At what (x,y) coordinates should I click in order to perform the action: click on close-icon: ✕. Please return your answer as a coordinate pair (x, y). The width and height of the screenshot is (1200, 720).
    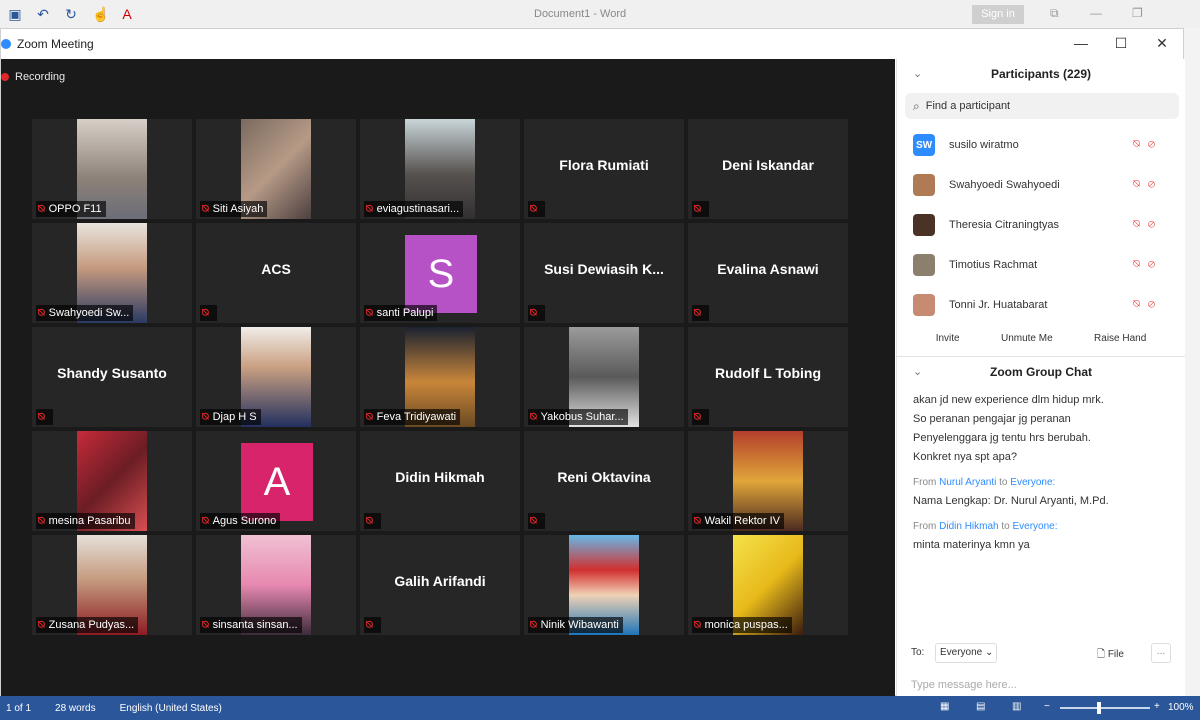
    Looking at the image, I should click on (1162, 43).